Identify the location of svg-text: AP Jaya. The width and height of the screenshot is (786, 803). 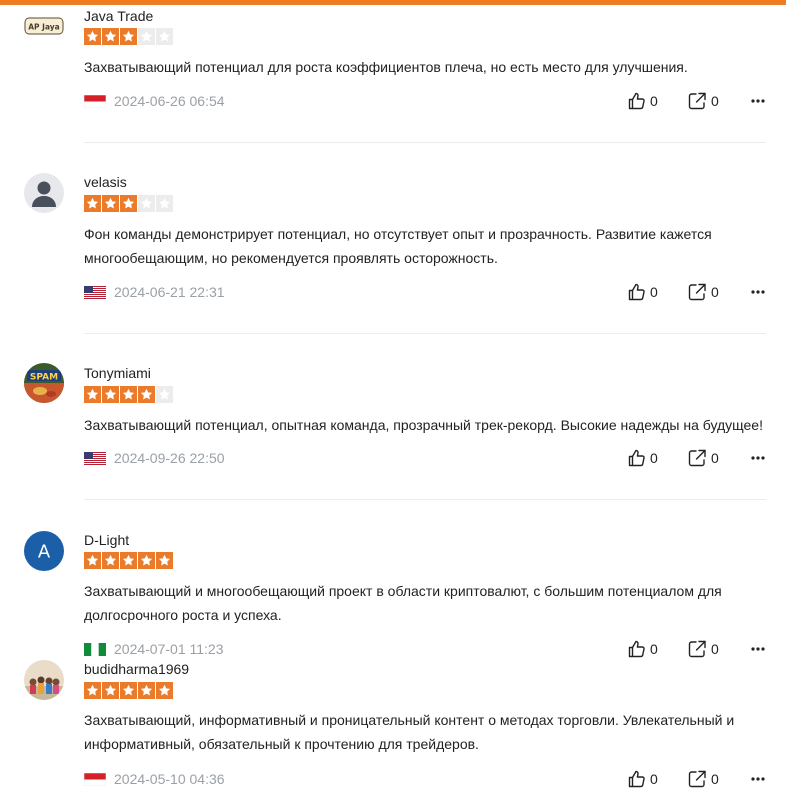
(43, 27).